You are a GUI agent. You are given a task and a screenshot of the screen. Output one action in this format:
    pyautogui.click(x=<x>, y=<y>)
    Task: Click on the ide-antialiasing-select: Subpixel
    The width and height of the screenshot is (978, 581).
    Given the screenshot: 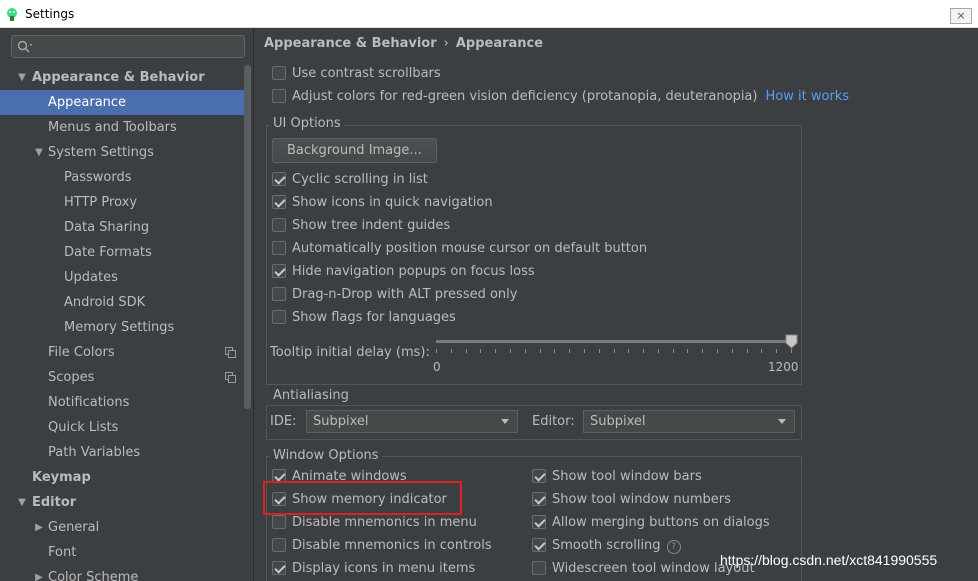 What is the action you would take?
    pyautogui.click(x=412, y=421)
    